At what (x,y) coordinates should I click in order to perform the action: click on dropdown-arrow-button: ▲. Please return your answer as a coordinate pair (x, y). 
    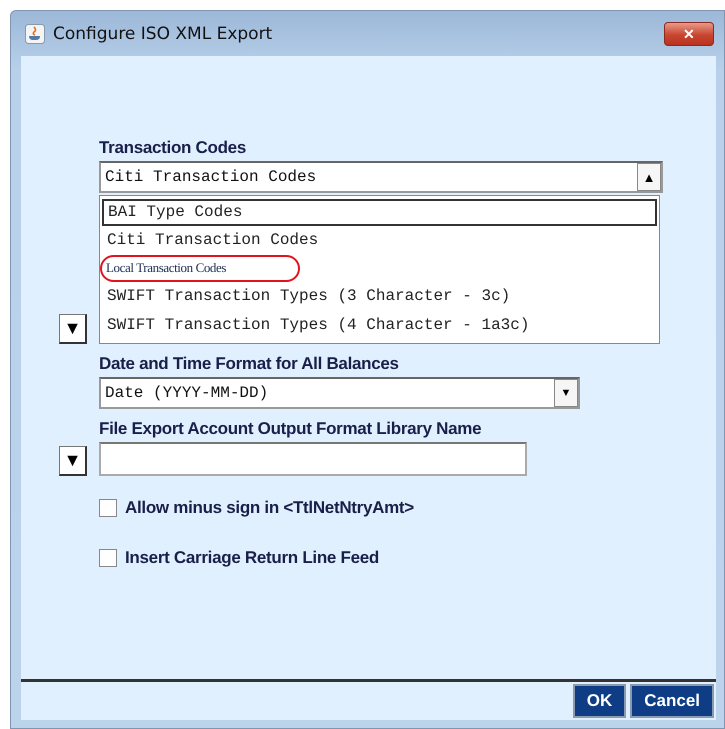
    Looking at the image, I should click on (649, 177).